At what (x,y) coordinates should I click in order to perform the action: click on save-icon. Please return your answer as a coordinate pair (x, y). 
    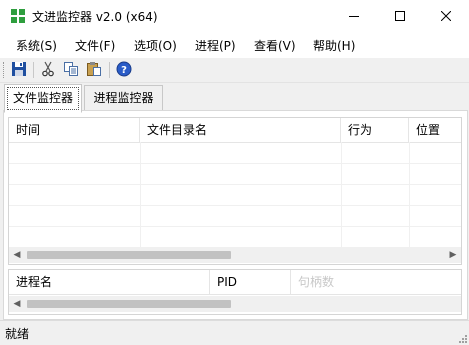
    Looking at the image, I should click on (19, 69).